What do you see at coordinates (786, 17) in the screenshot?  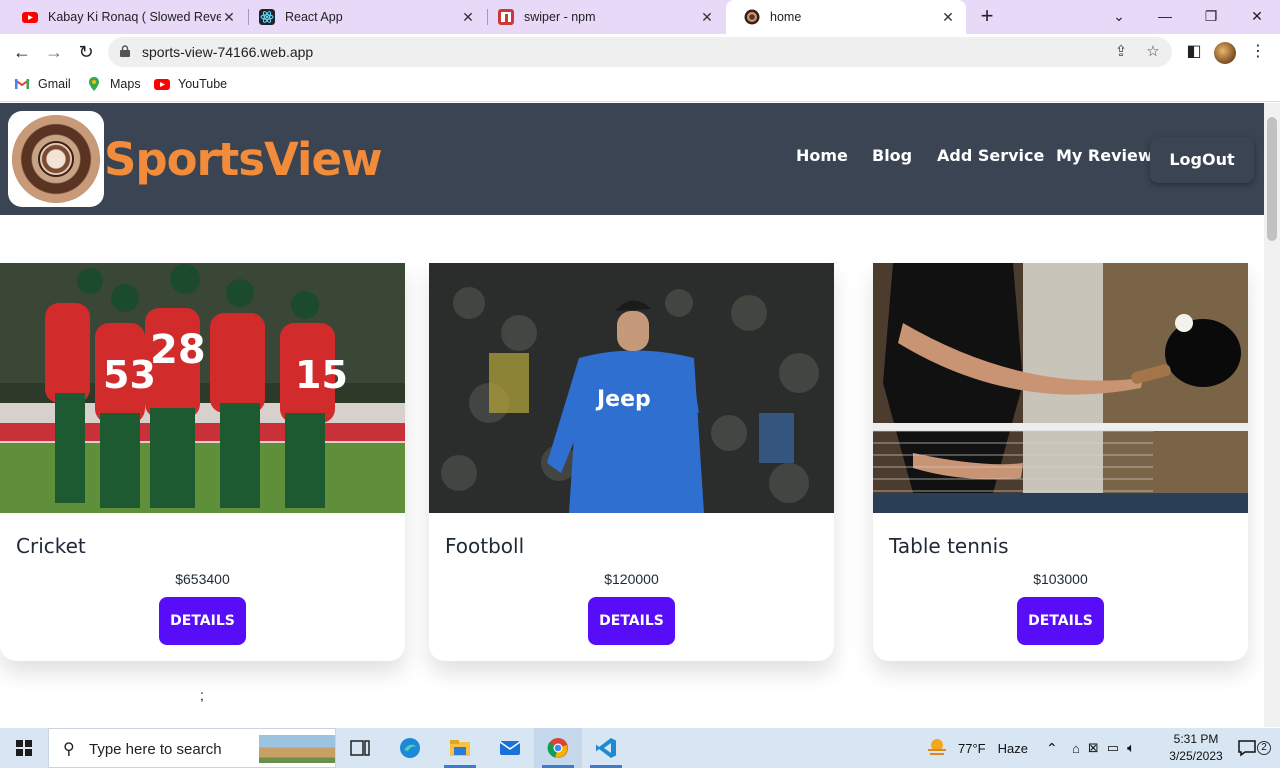 I see `tab-label: home` at bounding box center [786, 17].